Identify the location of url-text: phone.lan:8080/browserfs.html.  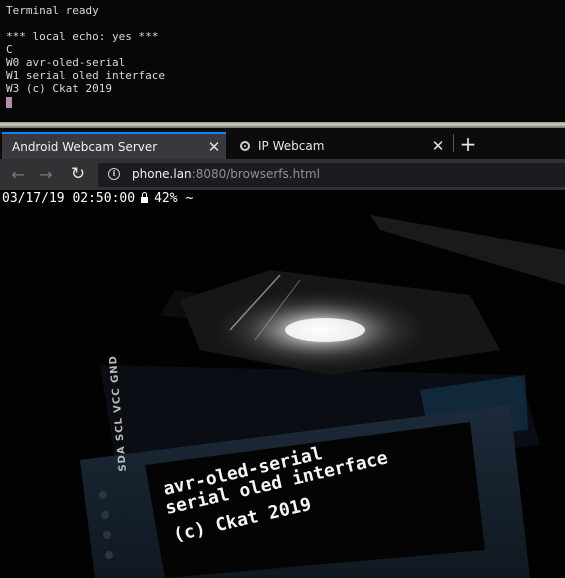
(226, 174).